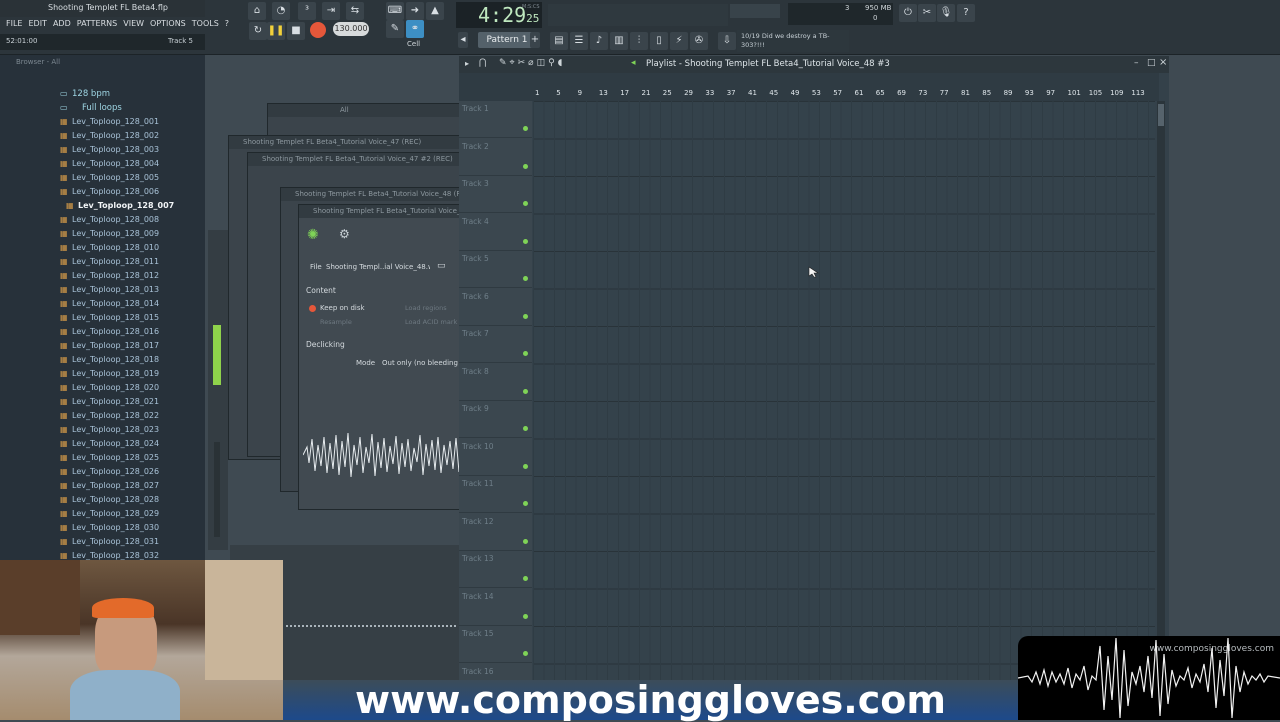  I want to click on browser-item: Lev_Toploop_128_008, so click(102, 220).